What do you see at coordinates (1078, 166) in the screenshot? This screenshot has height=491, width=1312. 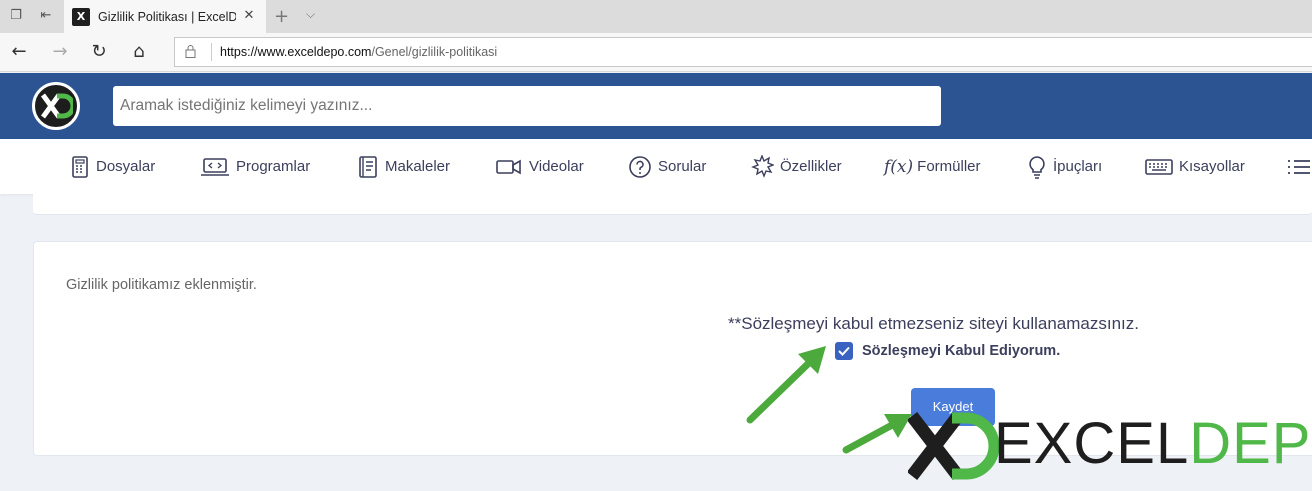 I see `menu-item-label: İpuçları` at bounding box center [1078, 166].